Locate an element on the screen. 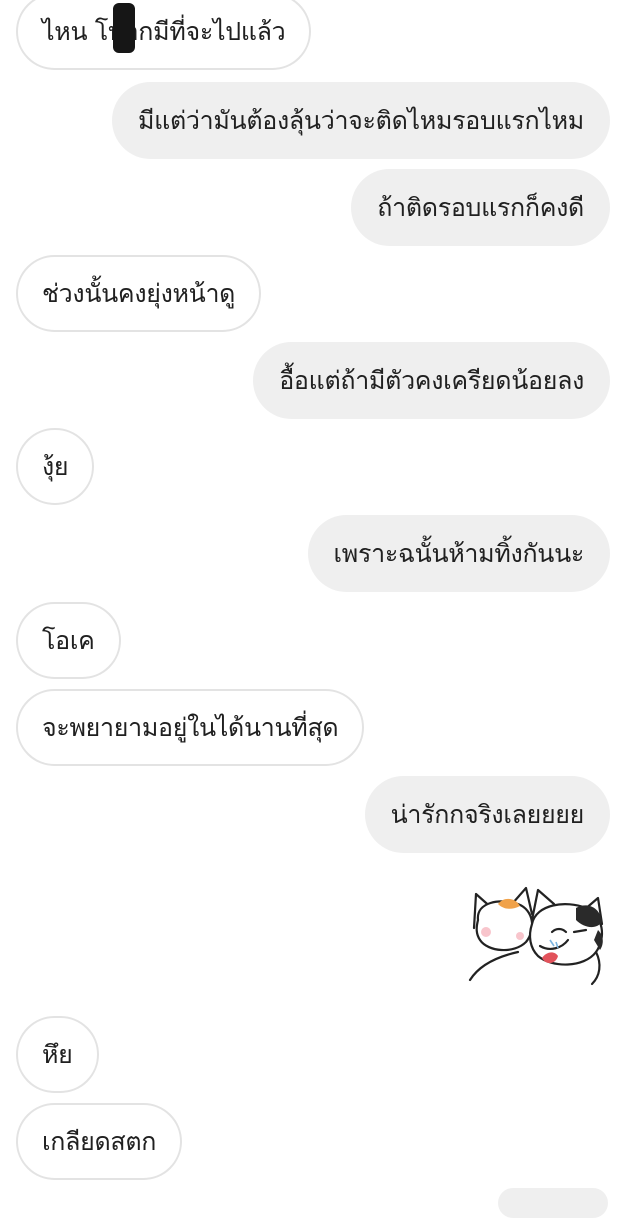 This screenshot has height=1218, width=634. message-text: งุ้ย is located at coordinates (55, 466).